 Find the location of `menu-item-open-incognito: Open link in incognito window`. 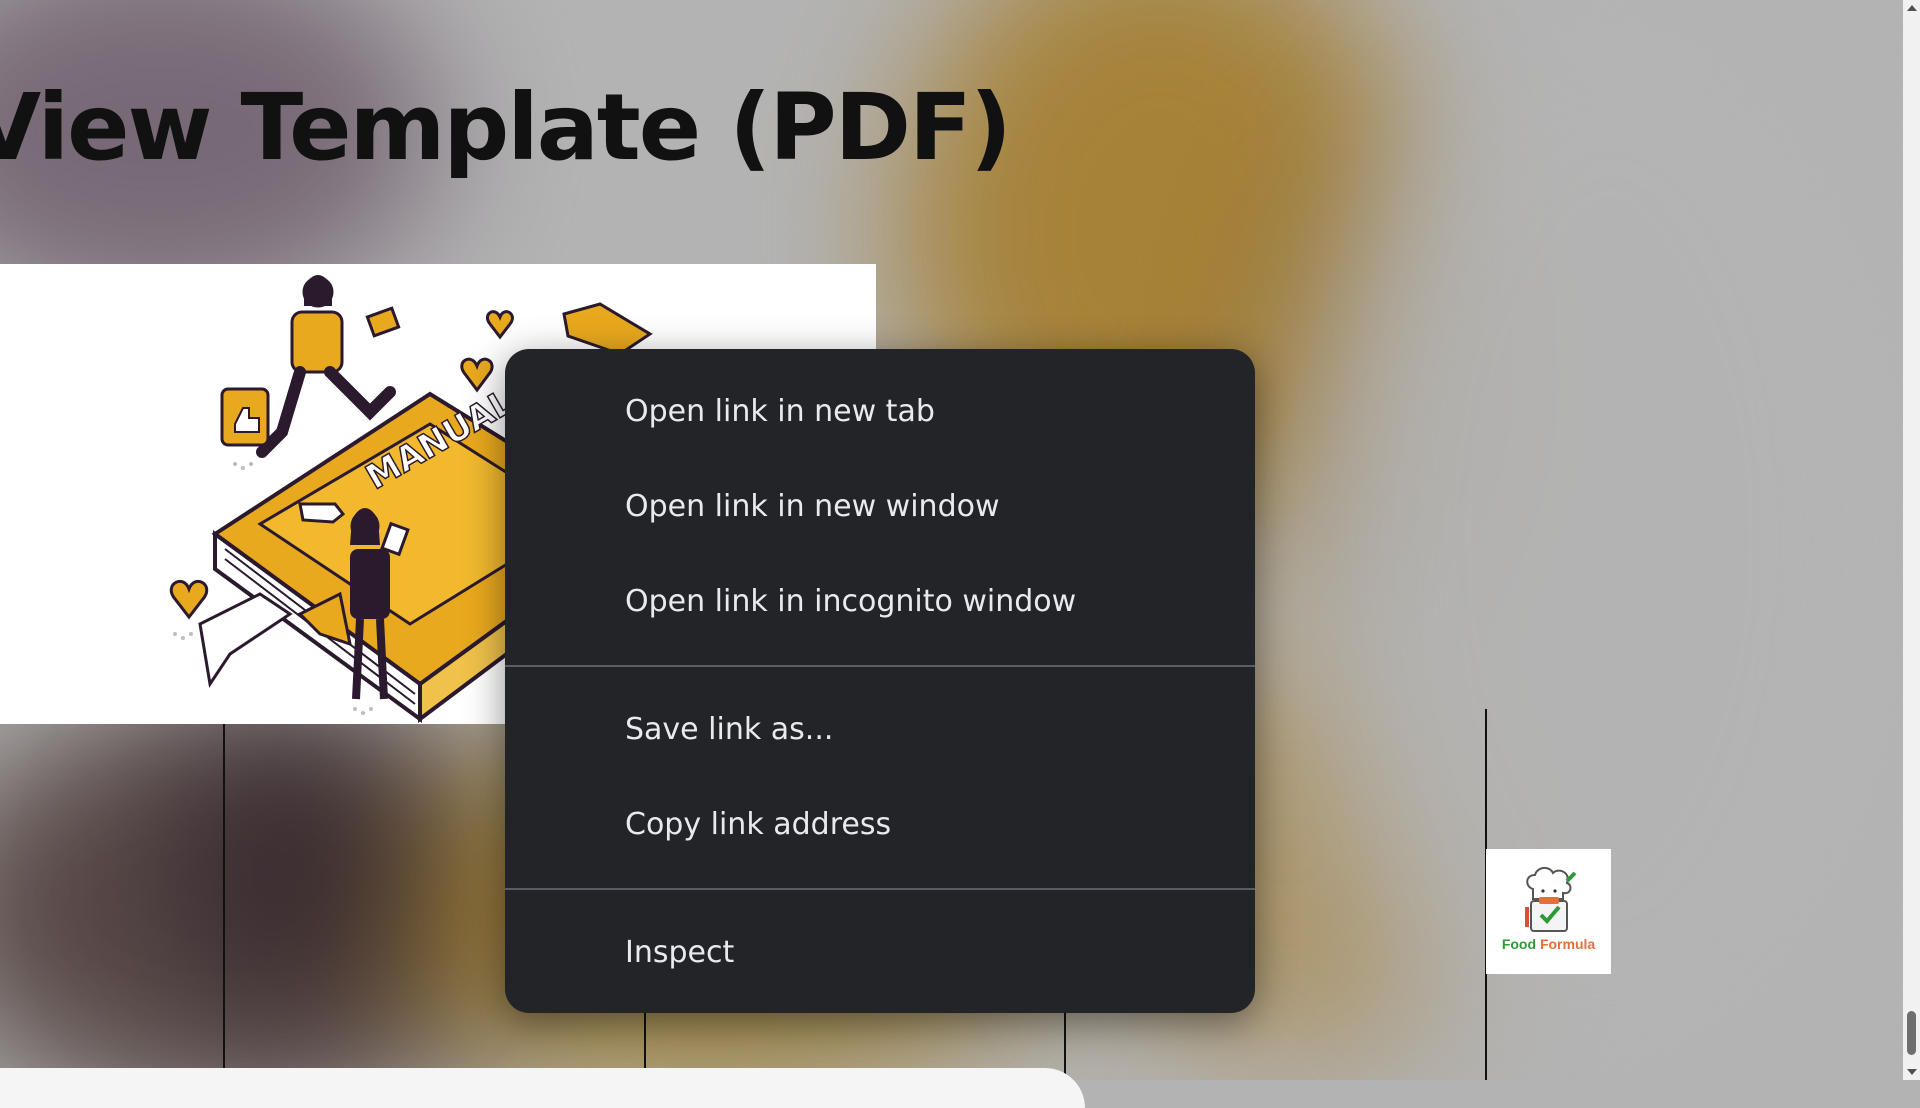

menu-item-open-incognito: Open link in incognito window is located at coordinates (880, 601).